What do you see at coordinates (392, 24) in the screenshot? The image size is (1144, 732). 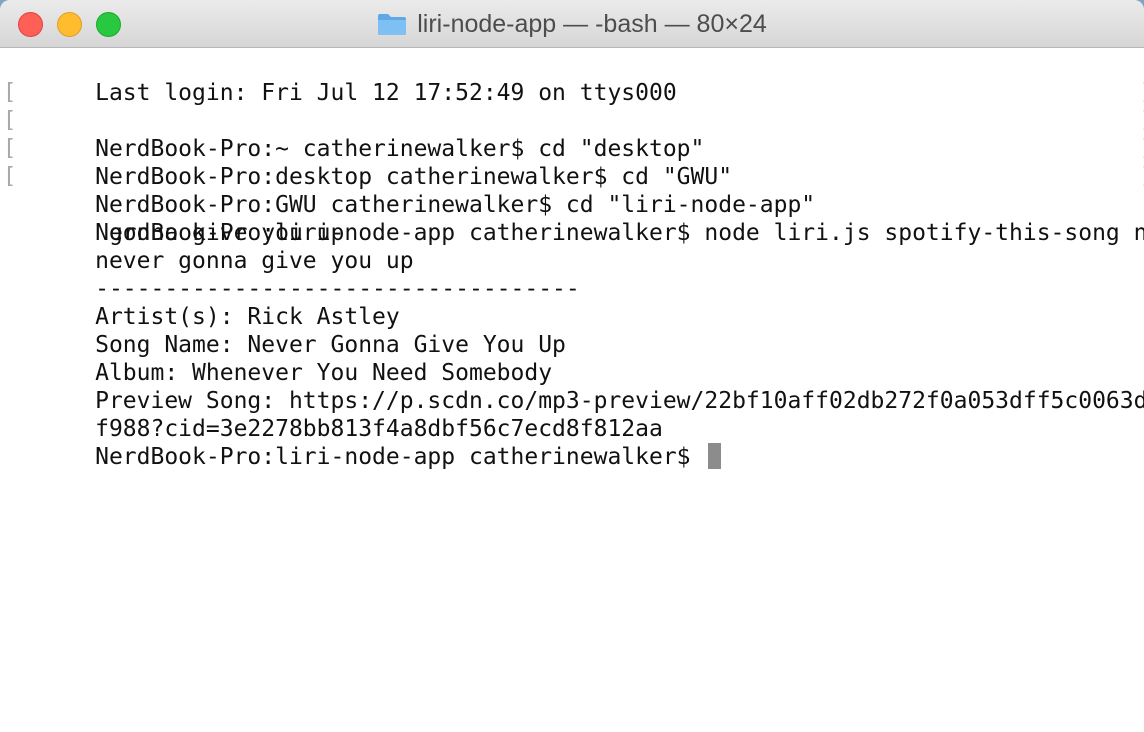 I see `folder-icon` at bounding box center [392, 24].